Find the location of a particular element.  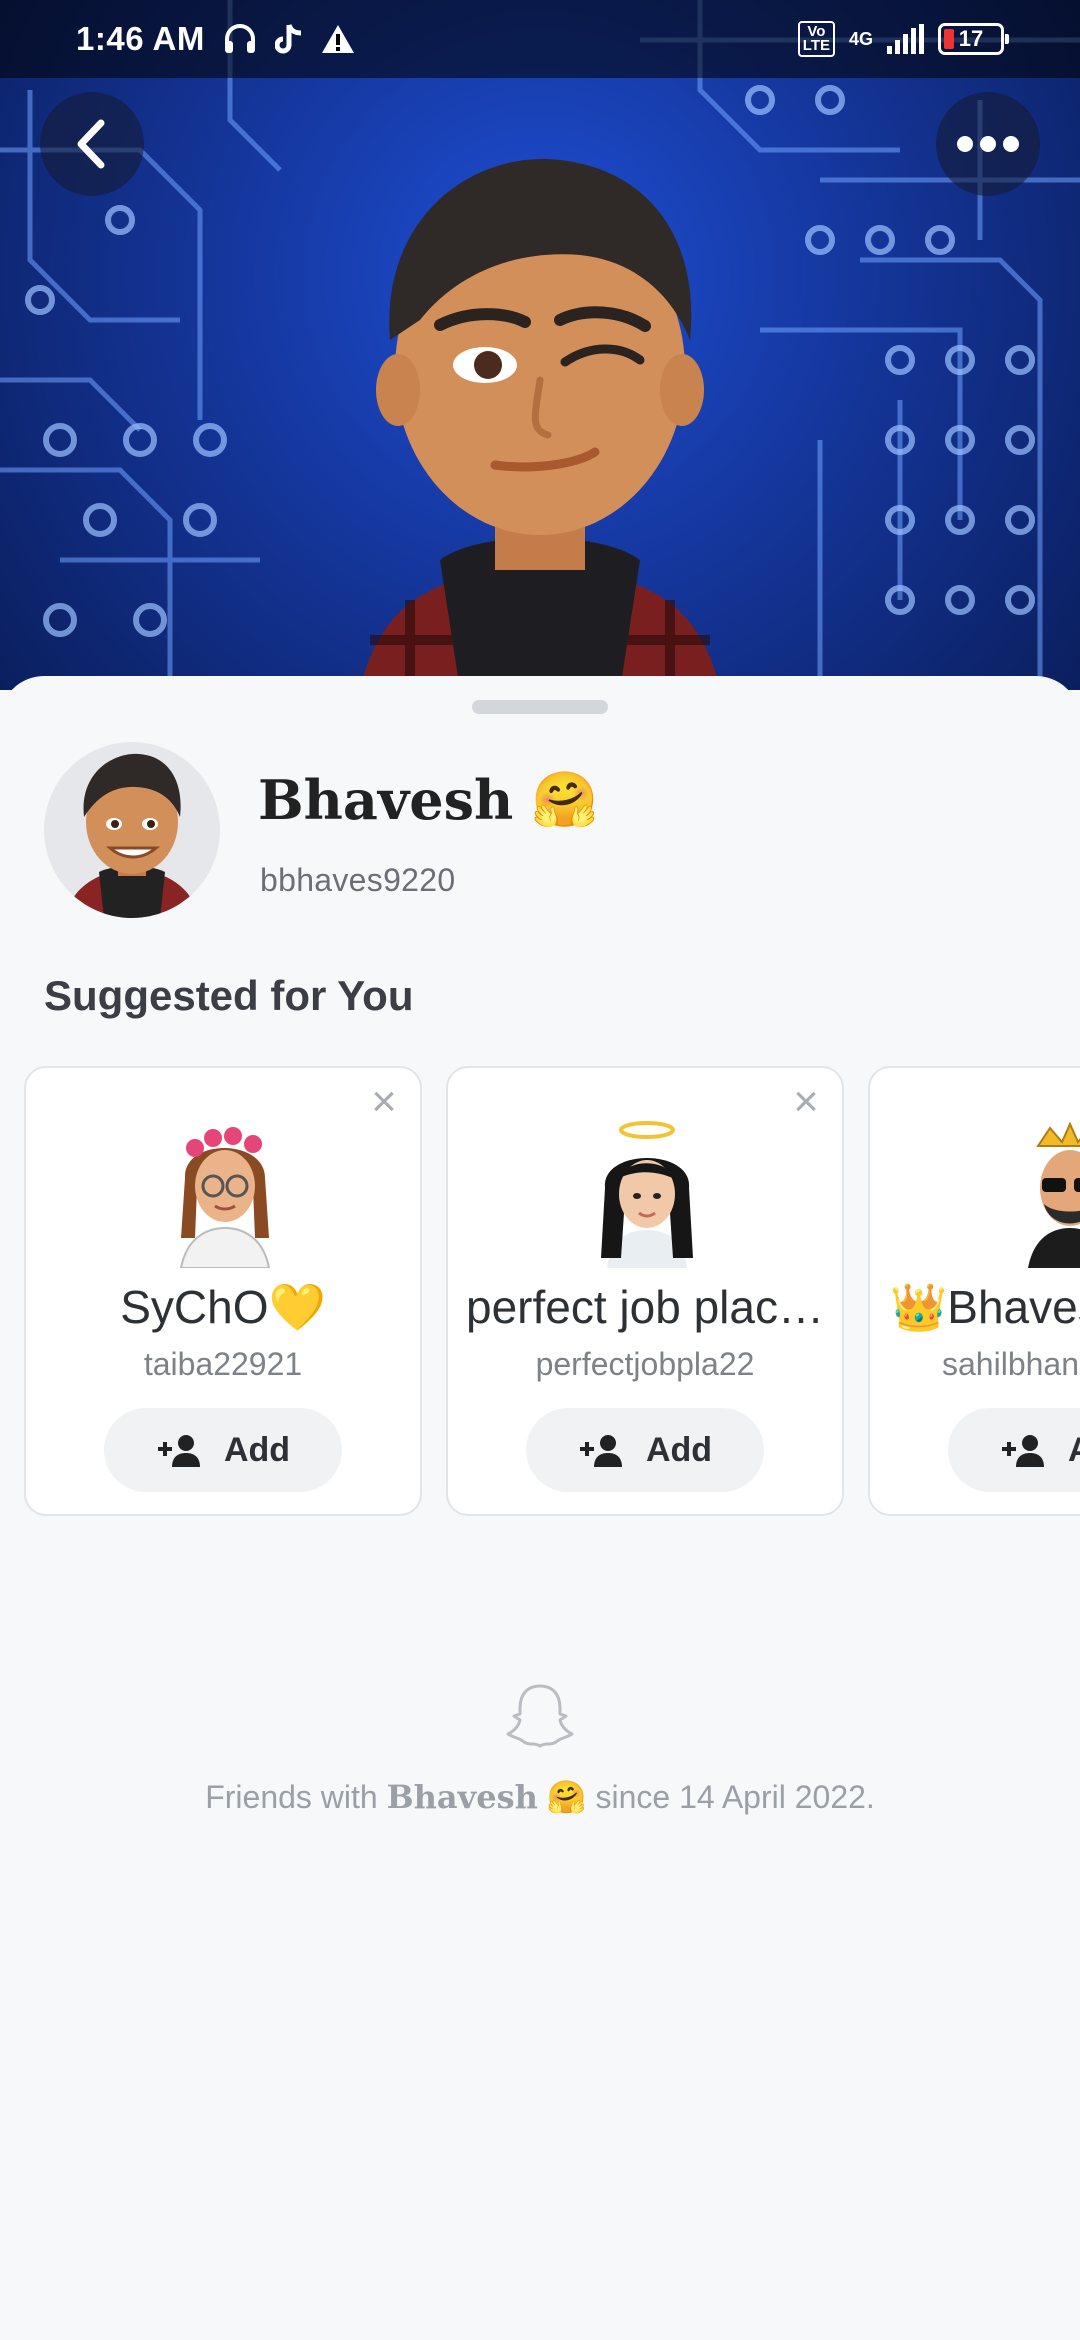

chevron-left-icon is located at coordinates (91, 144).